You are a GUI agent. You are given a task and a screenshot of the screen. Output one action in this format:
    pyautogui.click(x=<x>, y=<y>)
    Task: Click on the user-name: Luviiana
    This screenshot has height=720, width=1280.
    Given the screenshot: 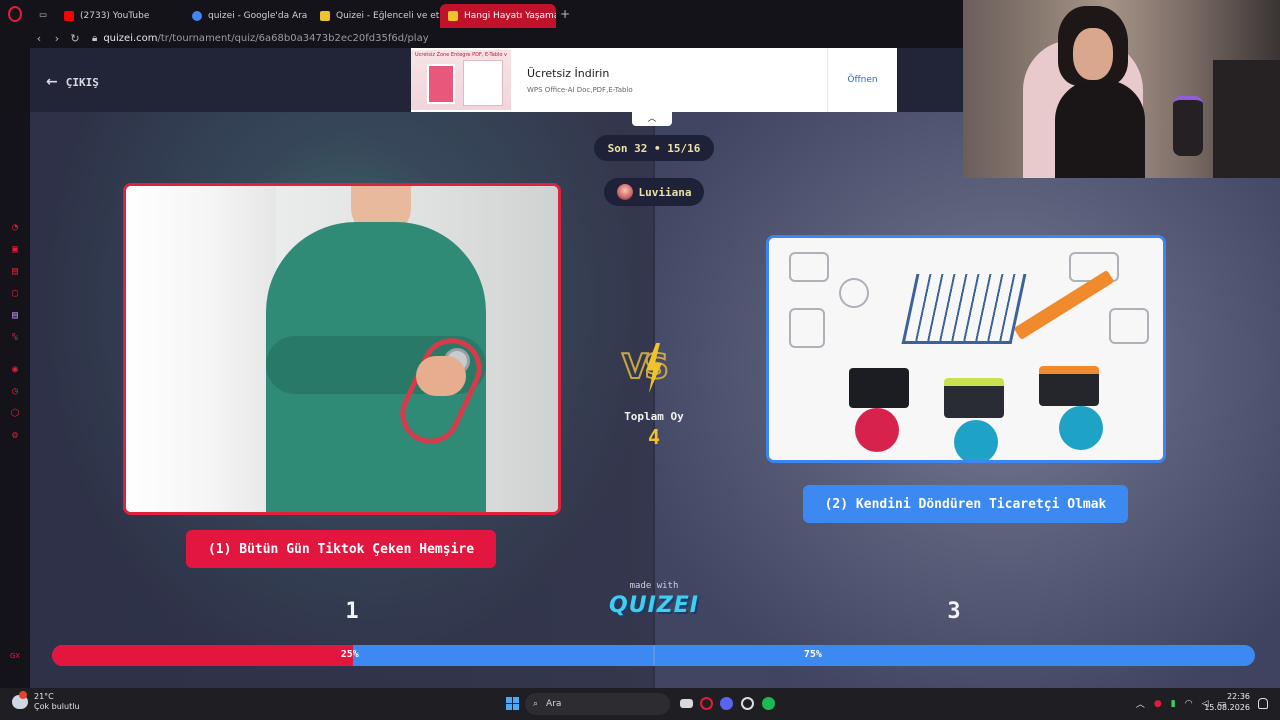 What is the action you would take?
    pyautogui.click(x=665, y=192)
    